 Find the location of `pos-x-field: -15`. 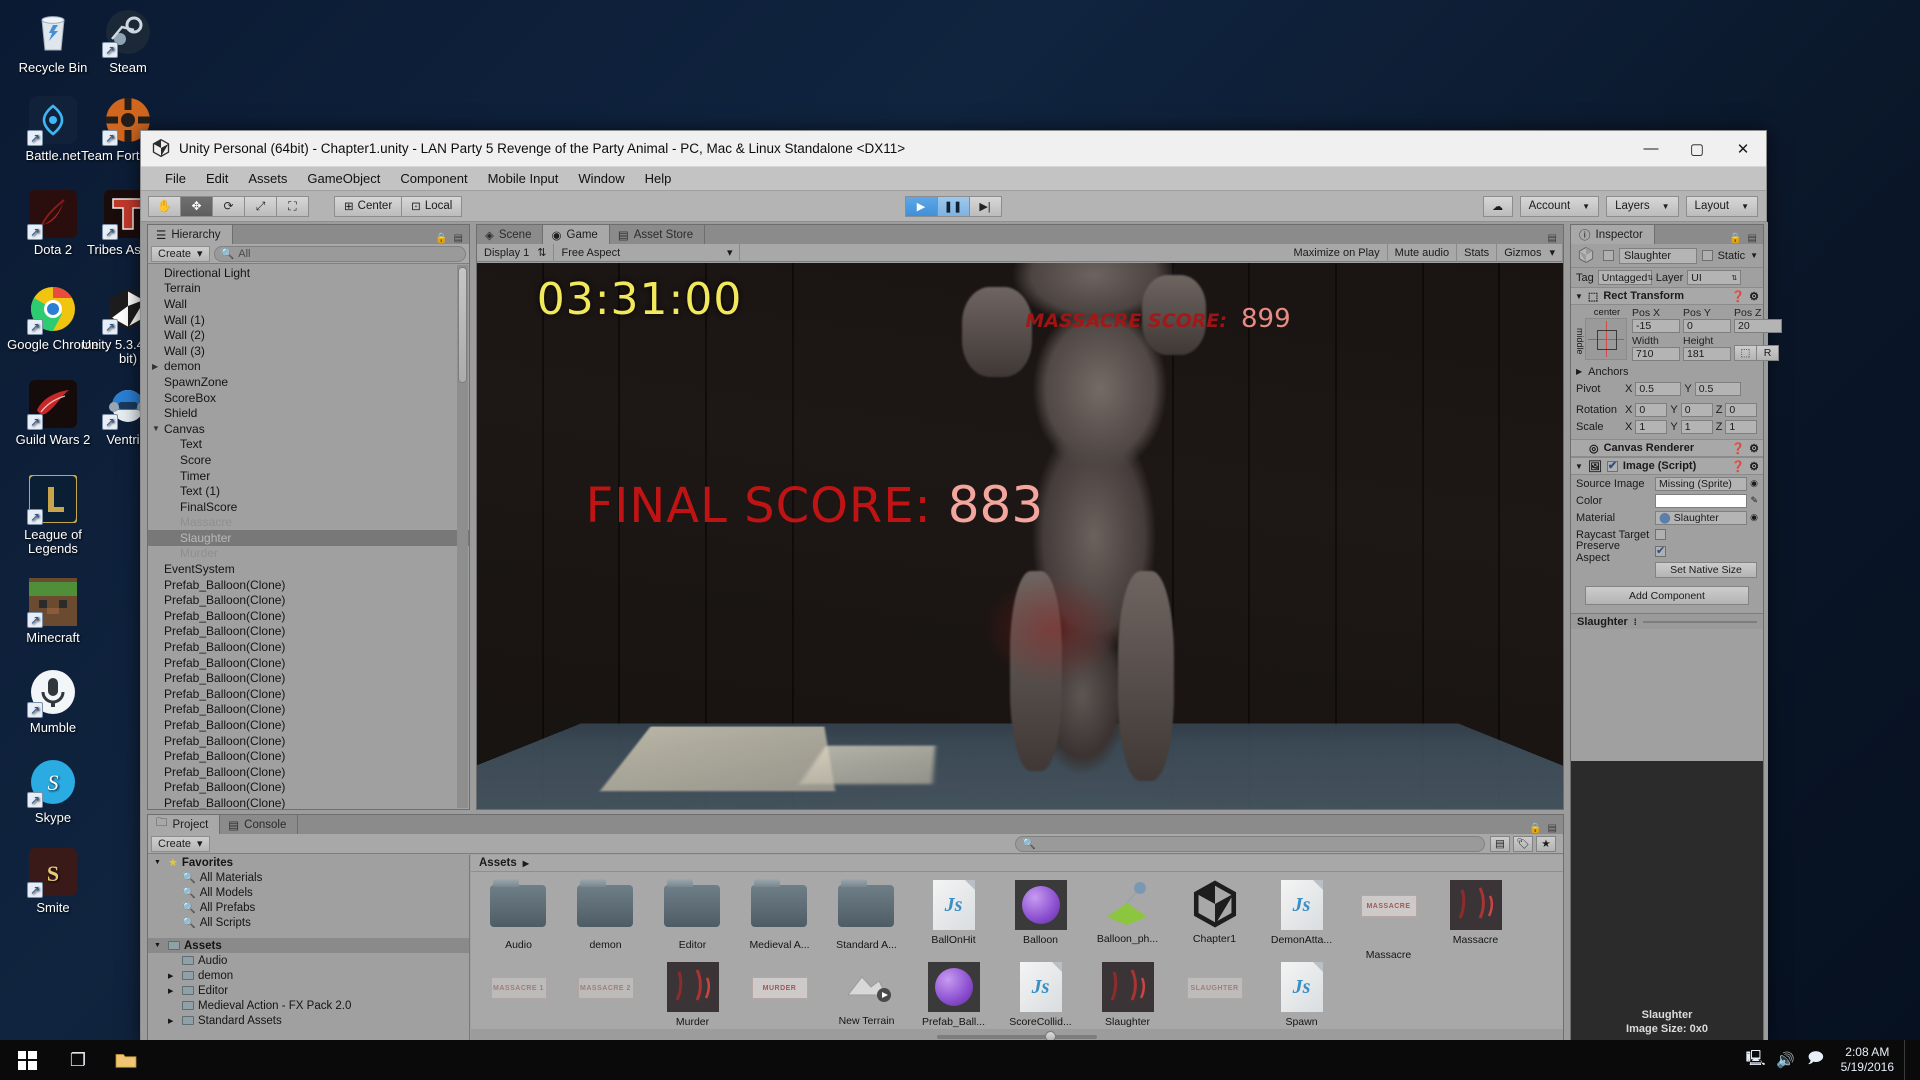

pos-x-field: -15 is located at coordinates (1656, 326).